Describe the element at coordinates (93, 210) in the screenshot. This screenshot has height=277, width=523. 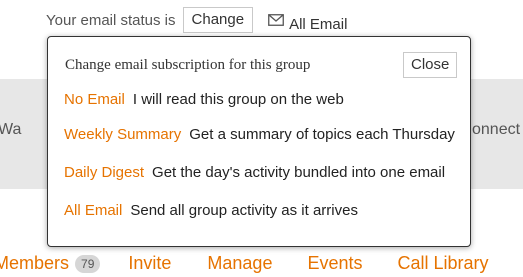
I see `option-name-all-email: All Email` at that location.